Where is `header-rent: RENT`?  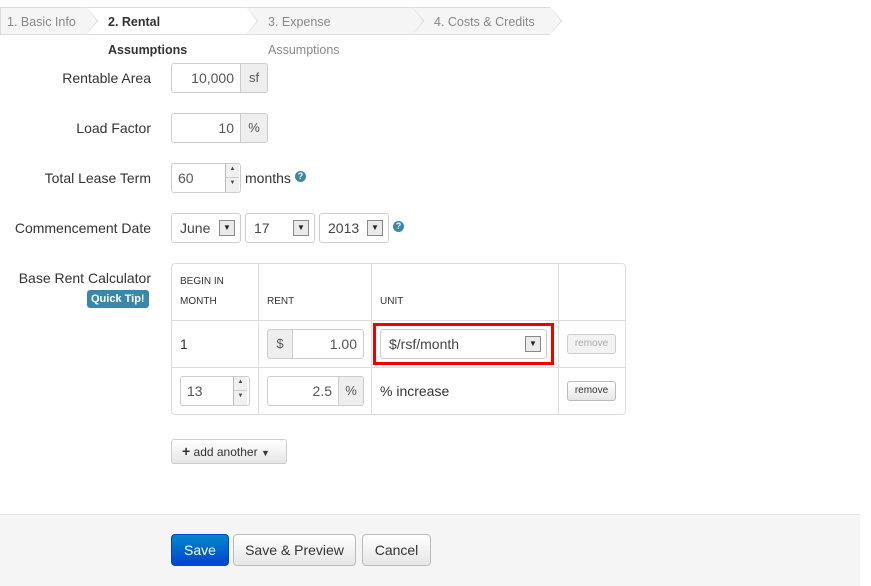 header-rent: RENT is located at coordinates (281, 301).